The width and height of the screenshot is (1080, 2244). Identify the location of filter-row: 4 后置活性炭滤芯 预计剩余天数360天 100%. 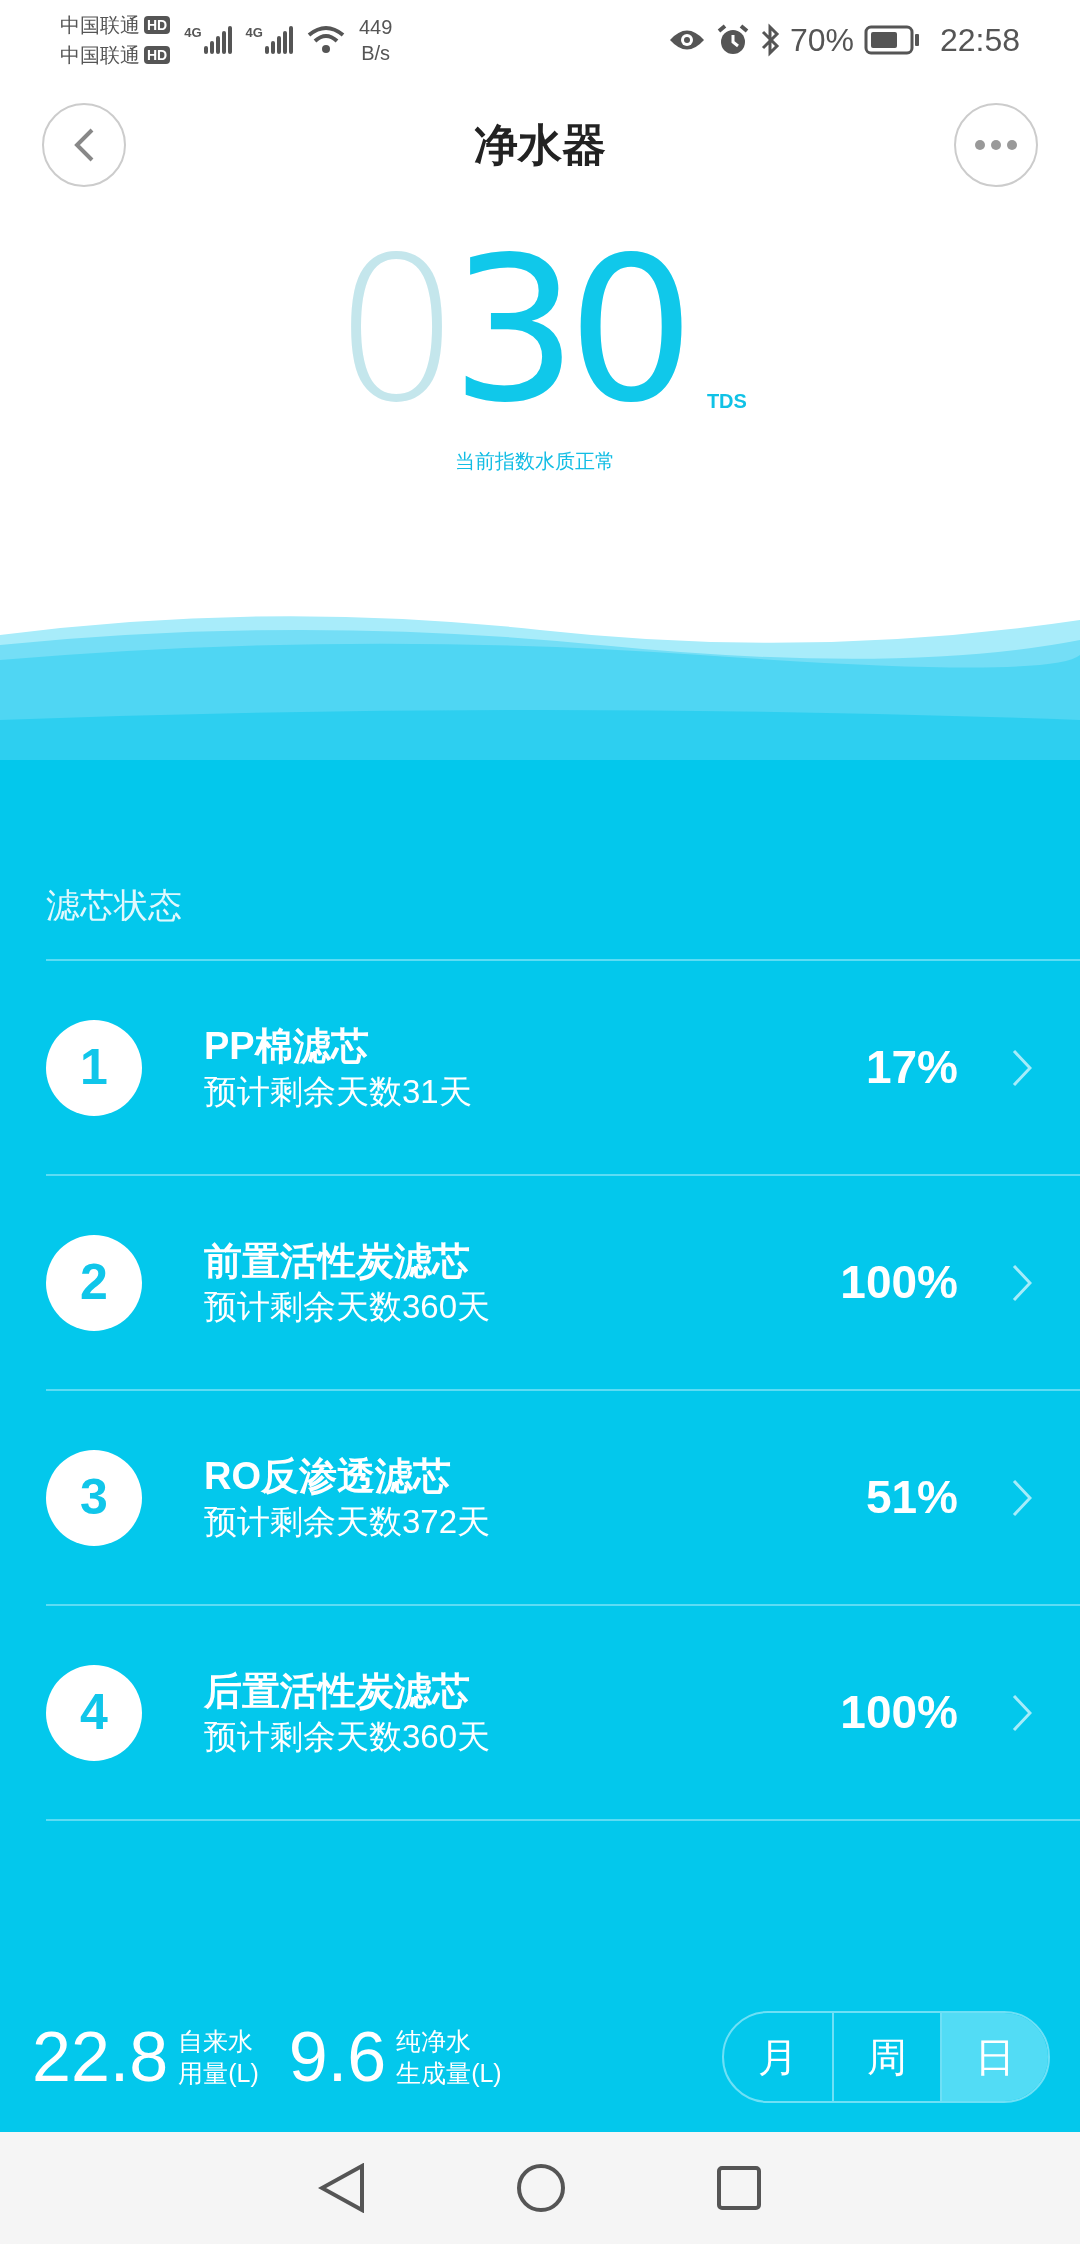
(563, 1713).